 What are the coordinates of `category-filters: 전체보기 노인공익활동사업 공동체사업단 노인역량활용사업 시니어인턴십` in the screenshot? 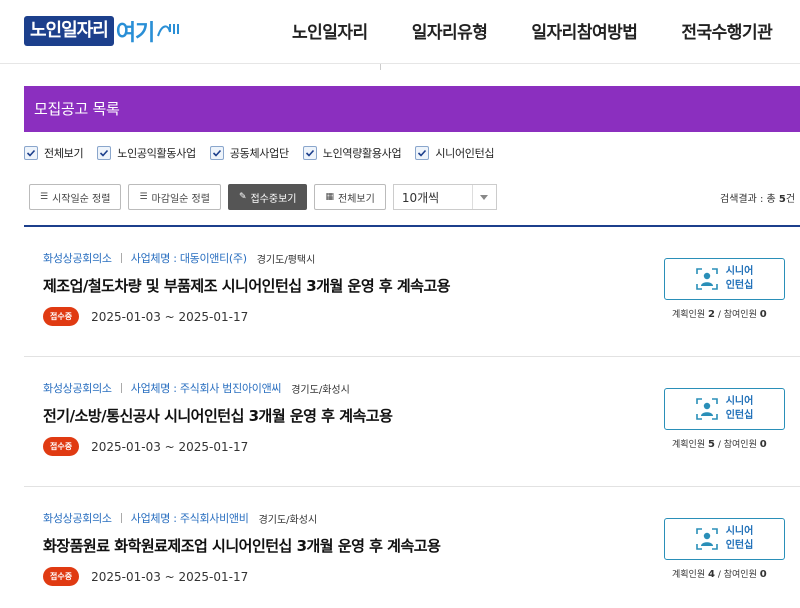 It's located at (266, 153).